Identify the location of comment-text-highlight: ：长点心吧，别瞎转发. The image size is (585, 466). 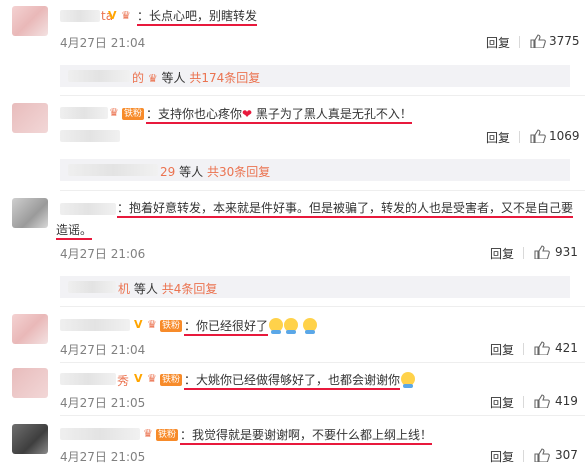
(197, 17).